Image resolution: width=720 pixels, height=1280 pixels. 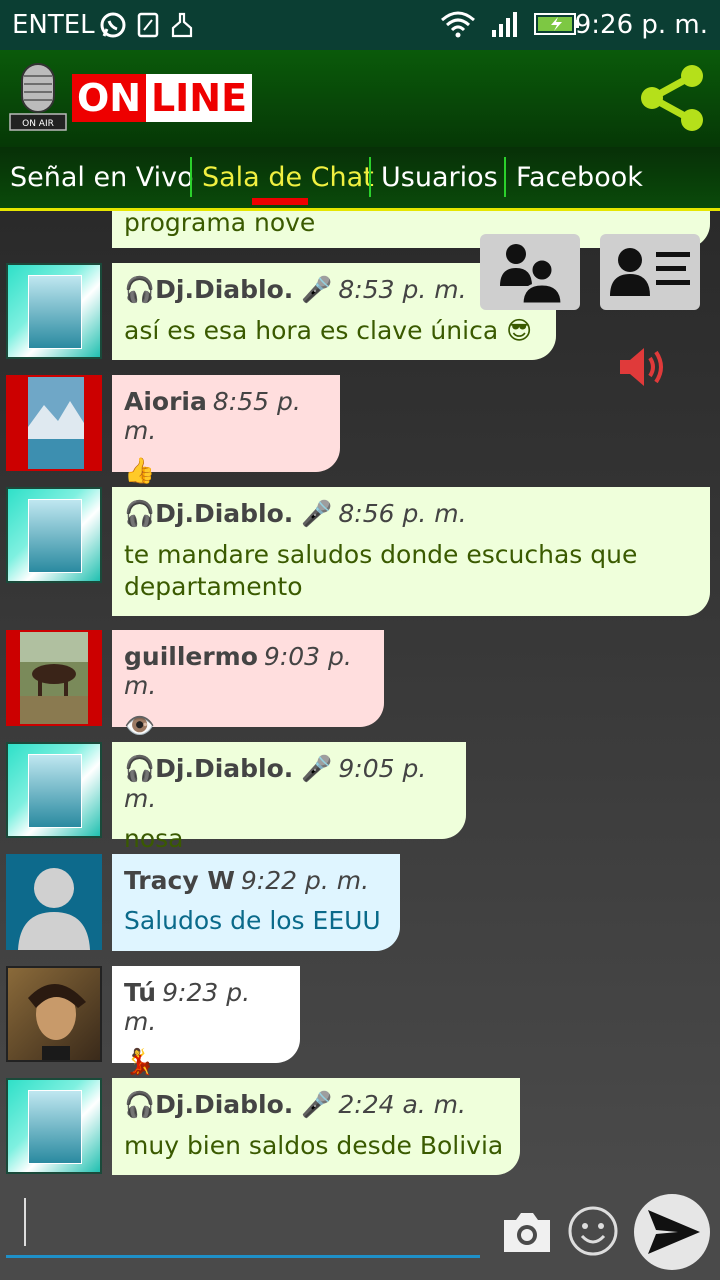 I want to click on online-users-button, so click(x=530, y=272).